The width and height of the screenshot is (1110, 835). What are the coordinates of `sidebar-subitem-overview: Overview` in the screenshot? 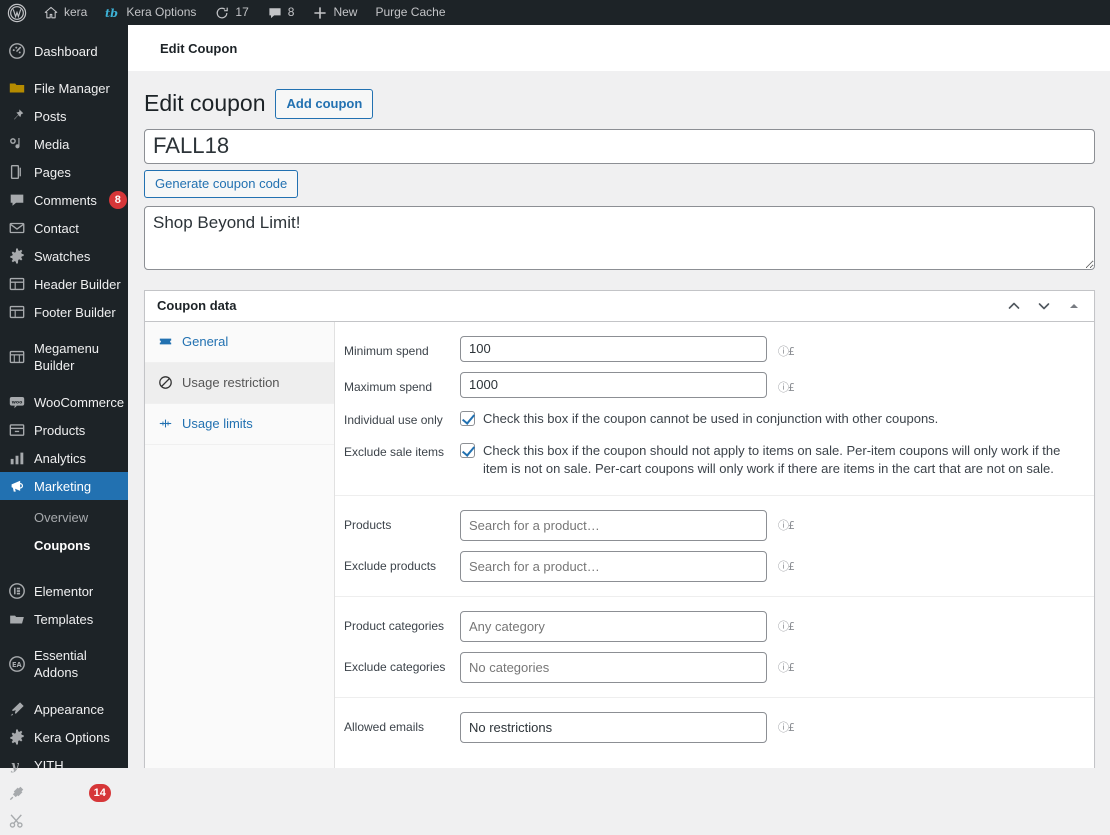 It's located at (64, 518).